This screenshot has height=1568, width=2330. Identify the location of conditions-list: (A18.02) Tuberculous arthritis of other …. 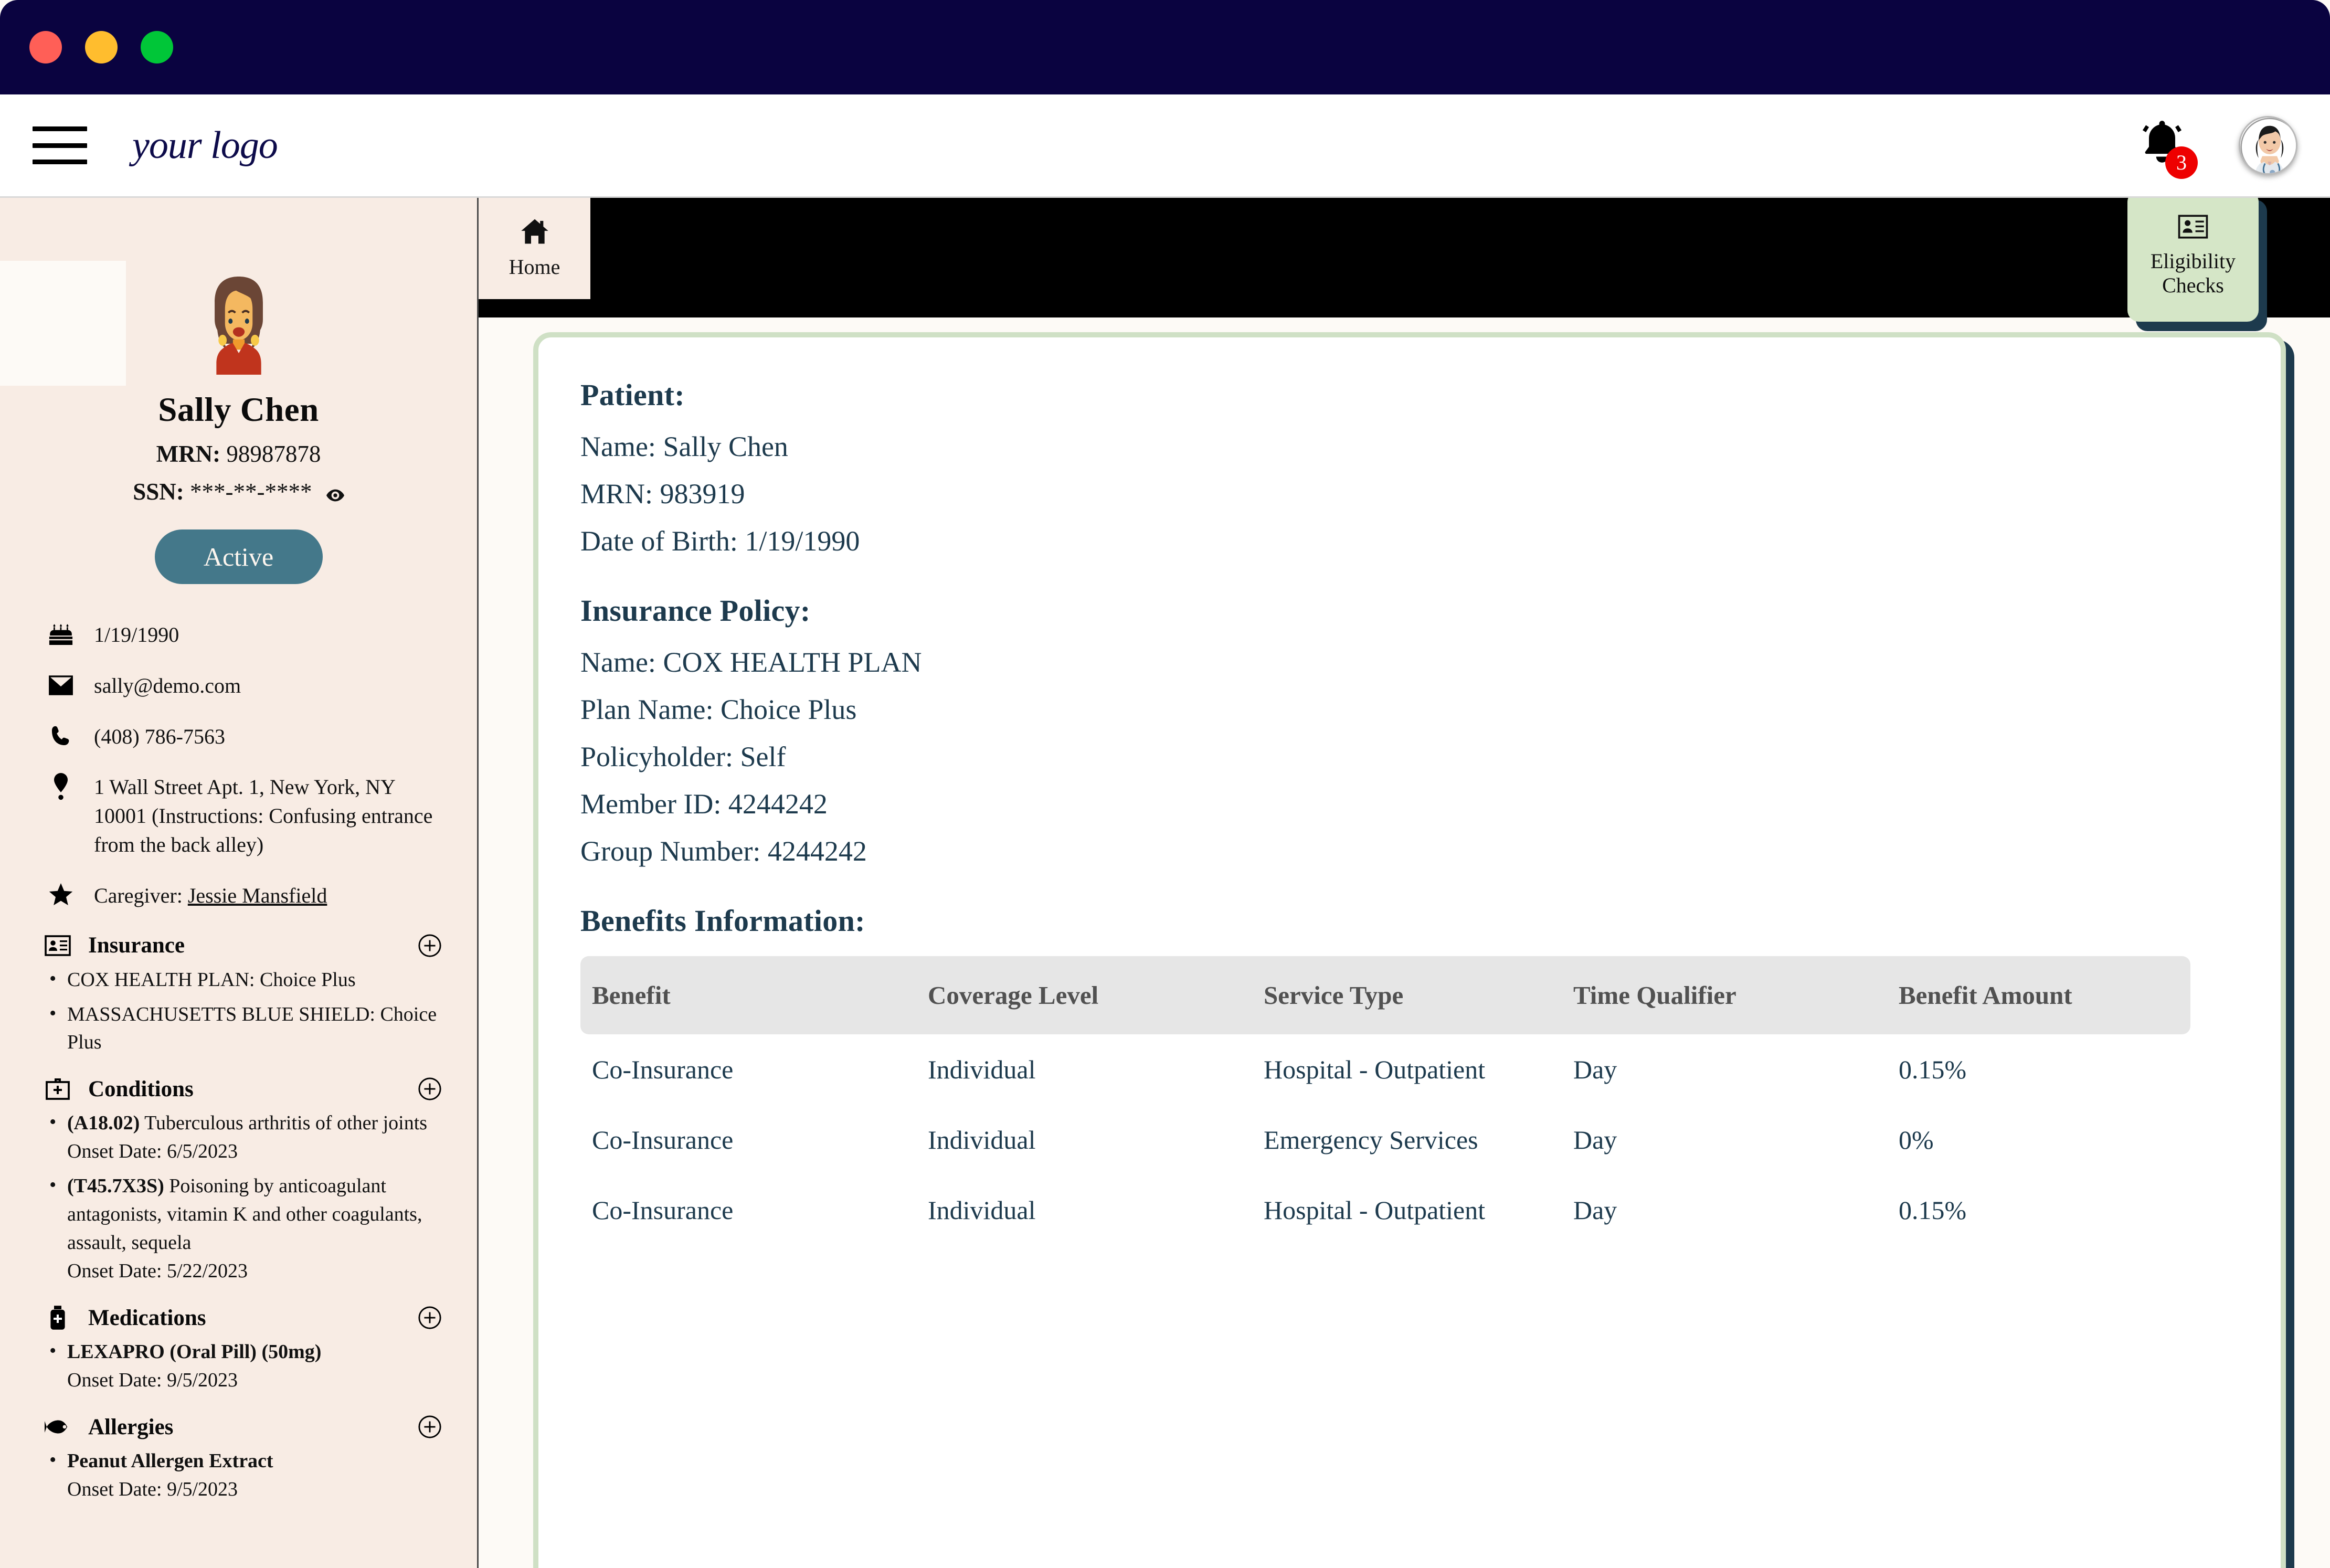
(242, 1197).